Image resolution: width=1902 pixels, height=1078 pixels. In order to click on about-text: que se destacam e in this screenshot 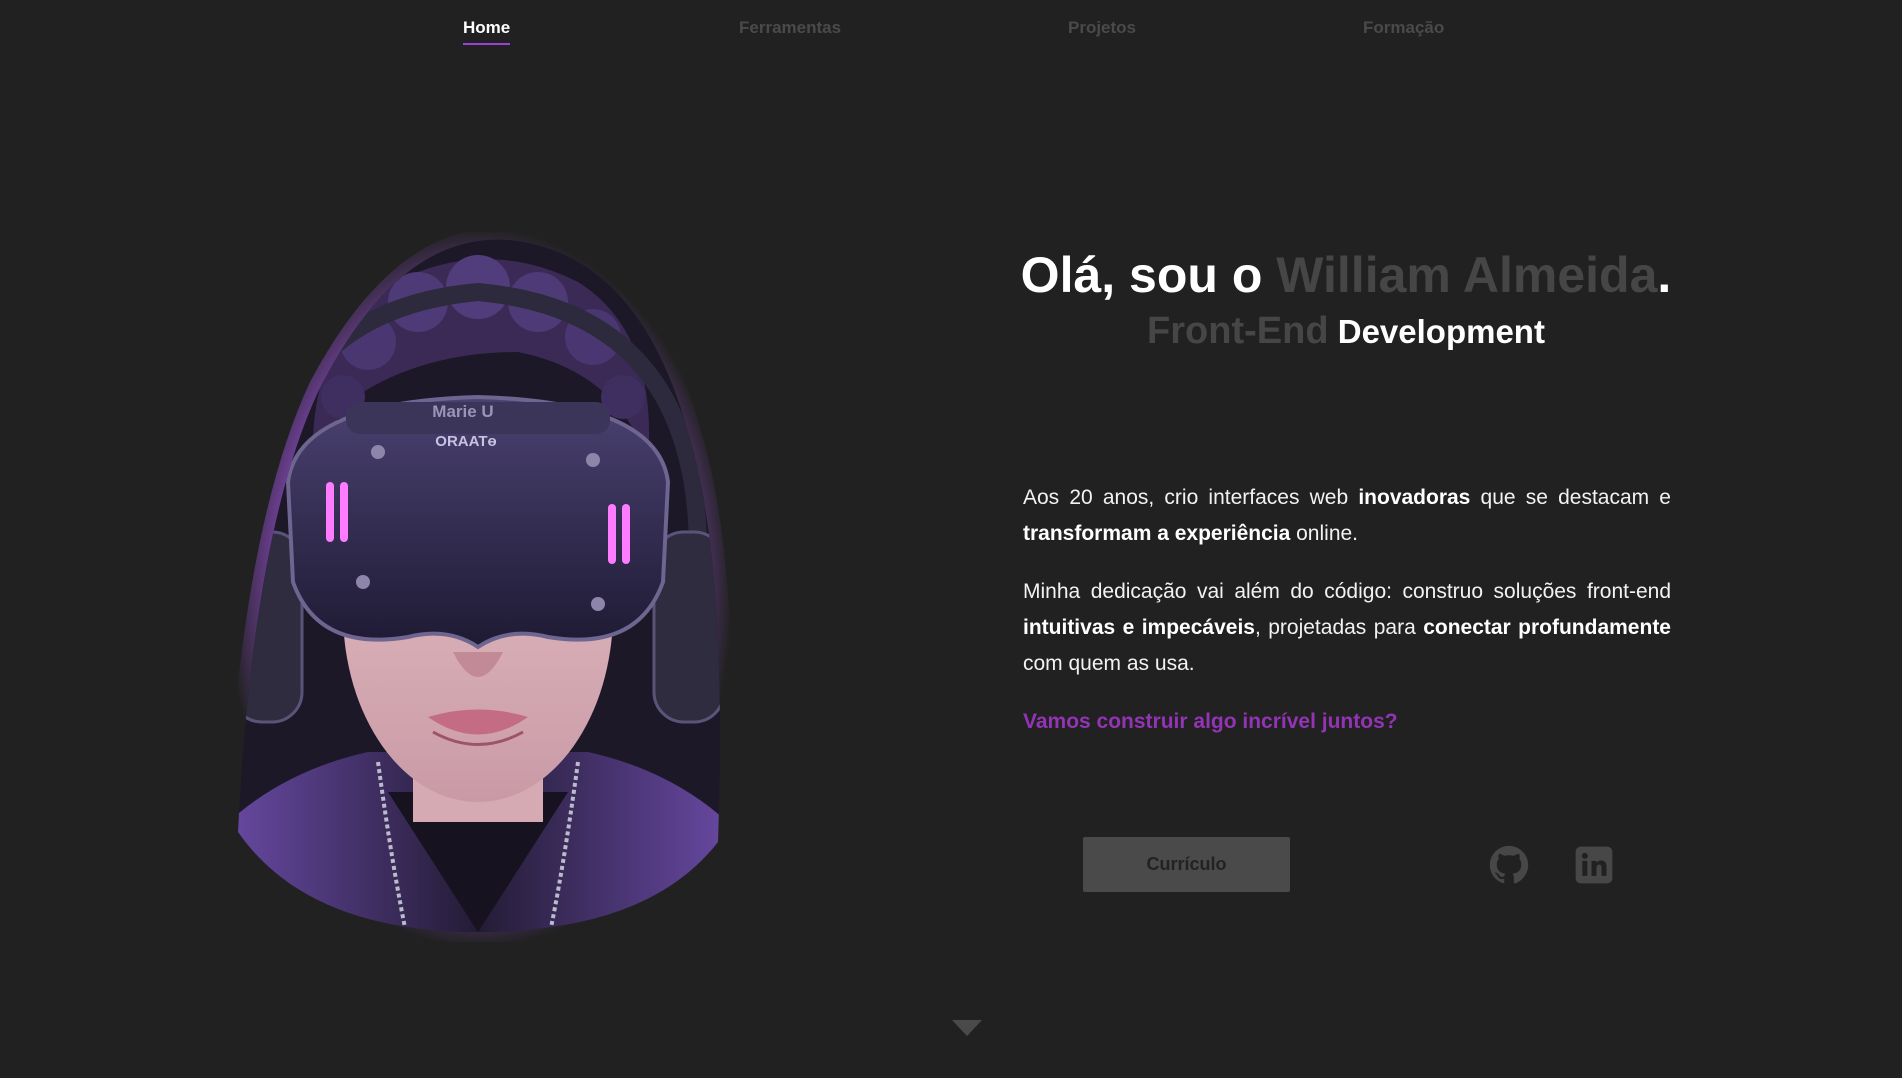, I will do `click(1570, 497)`.